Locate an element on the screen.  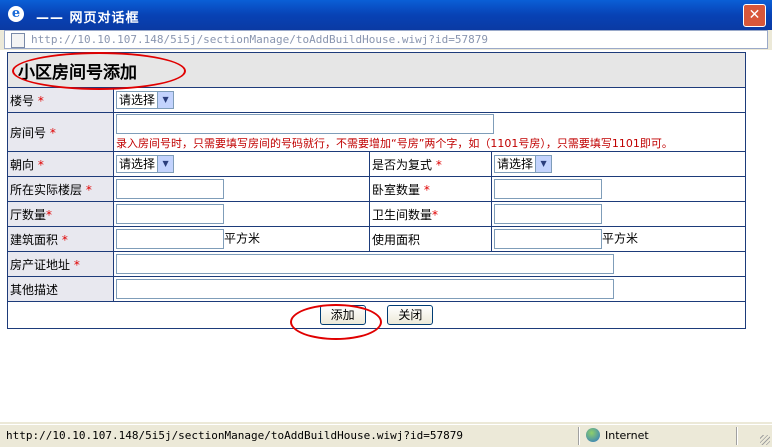
building-select: 请选择 ▼ is located at coordinates (145, 100).